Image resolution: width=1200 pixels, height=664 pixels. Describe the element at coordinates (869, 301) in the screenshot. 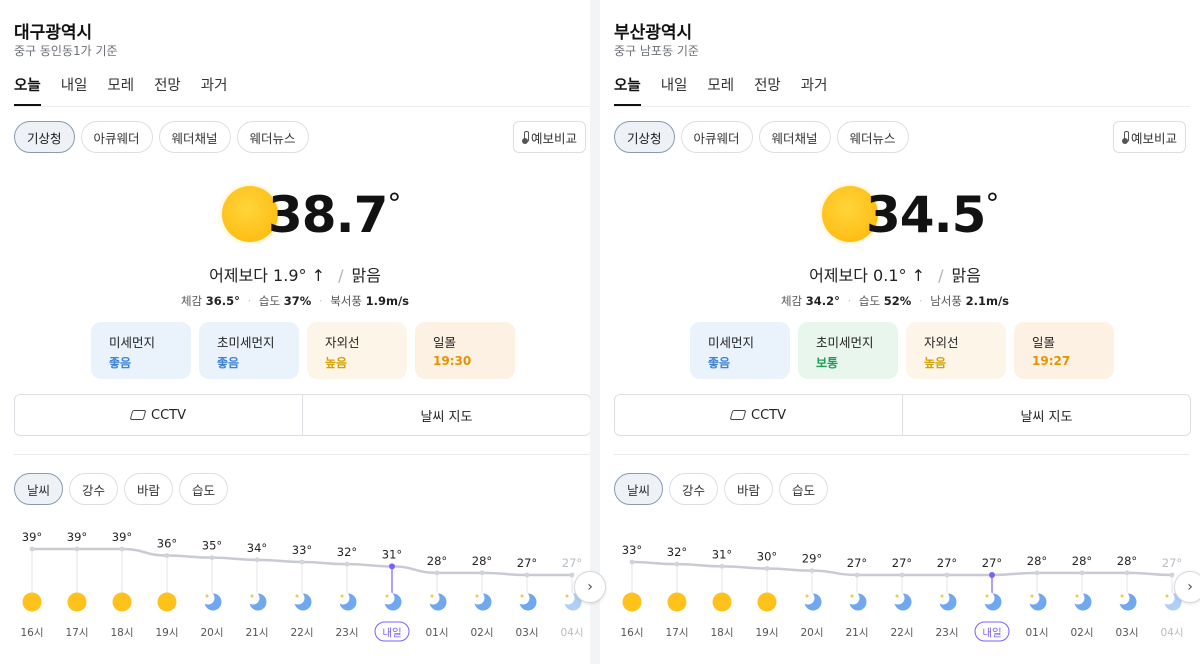

I see `humidity-label: 습도` at that location.